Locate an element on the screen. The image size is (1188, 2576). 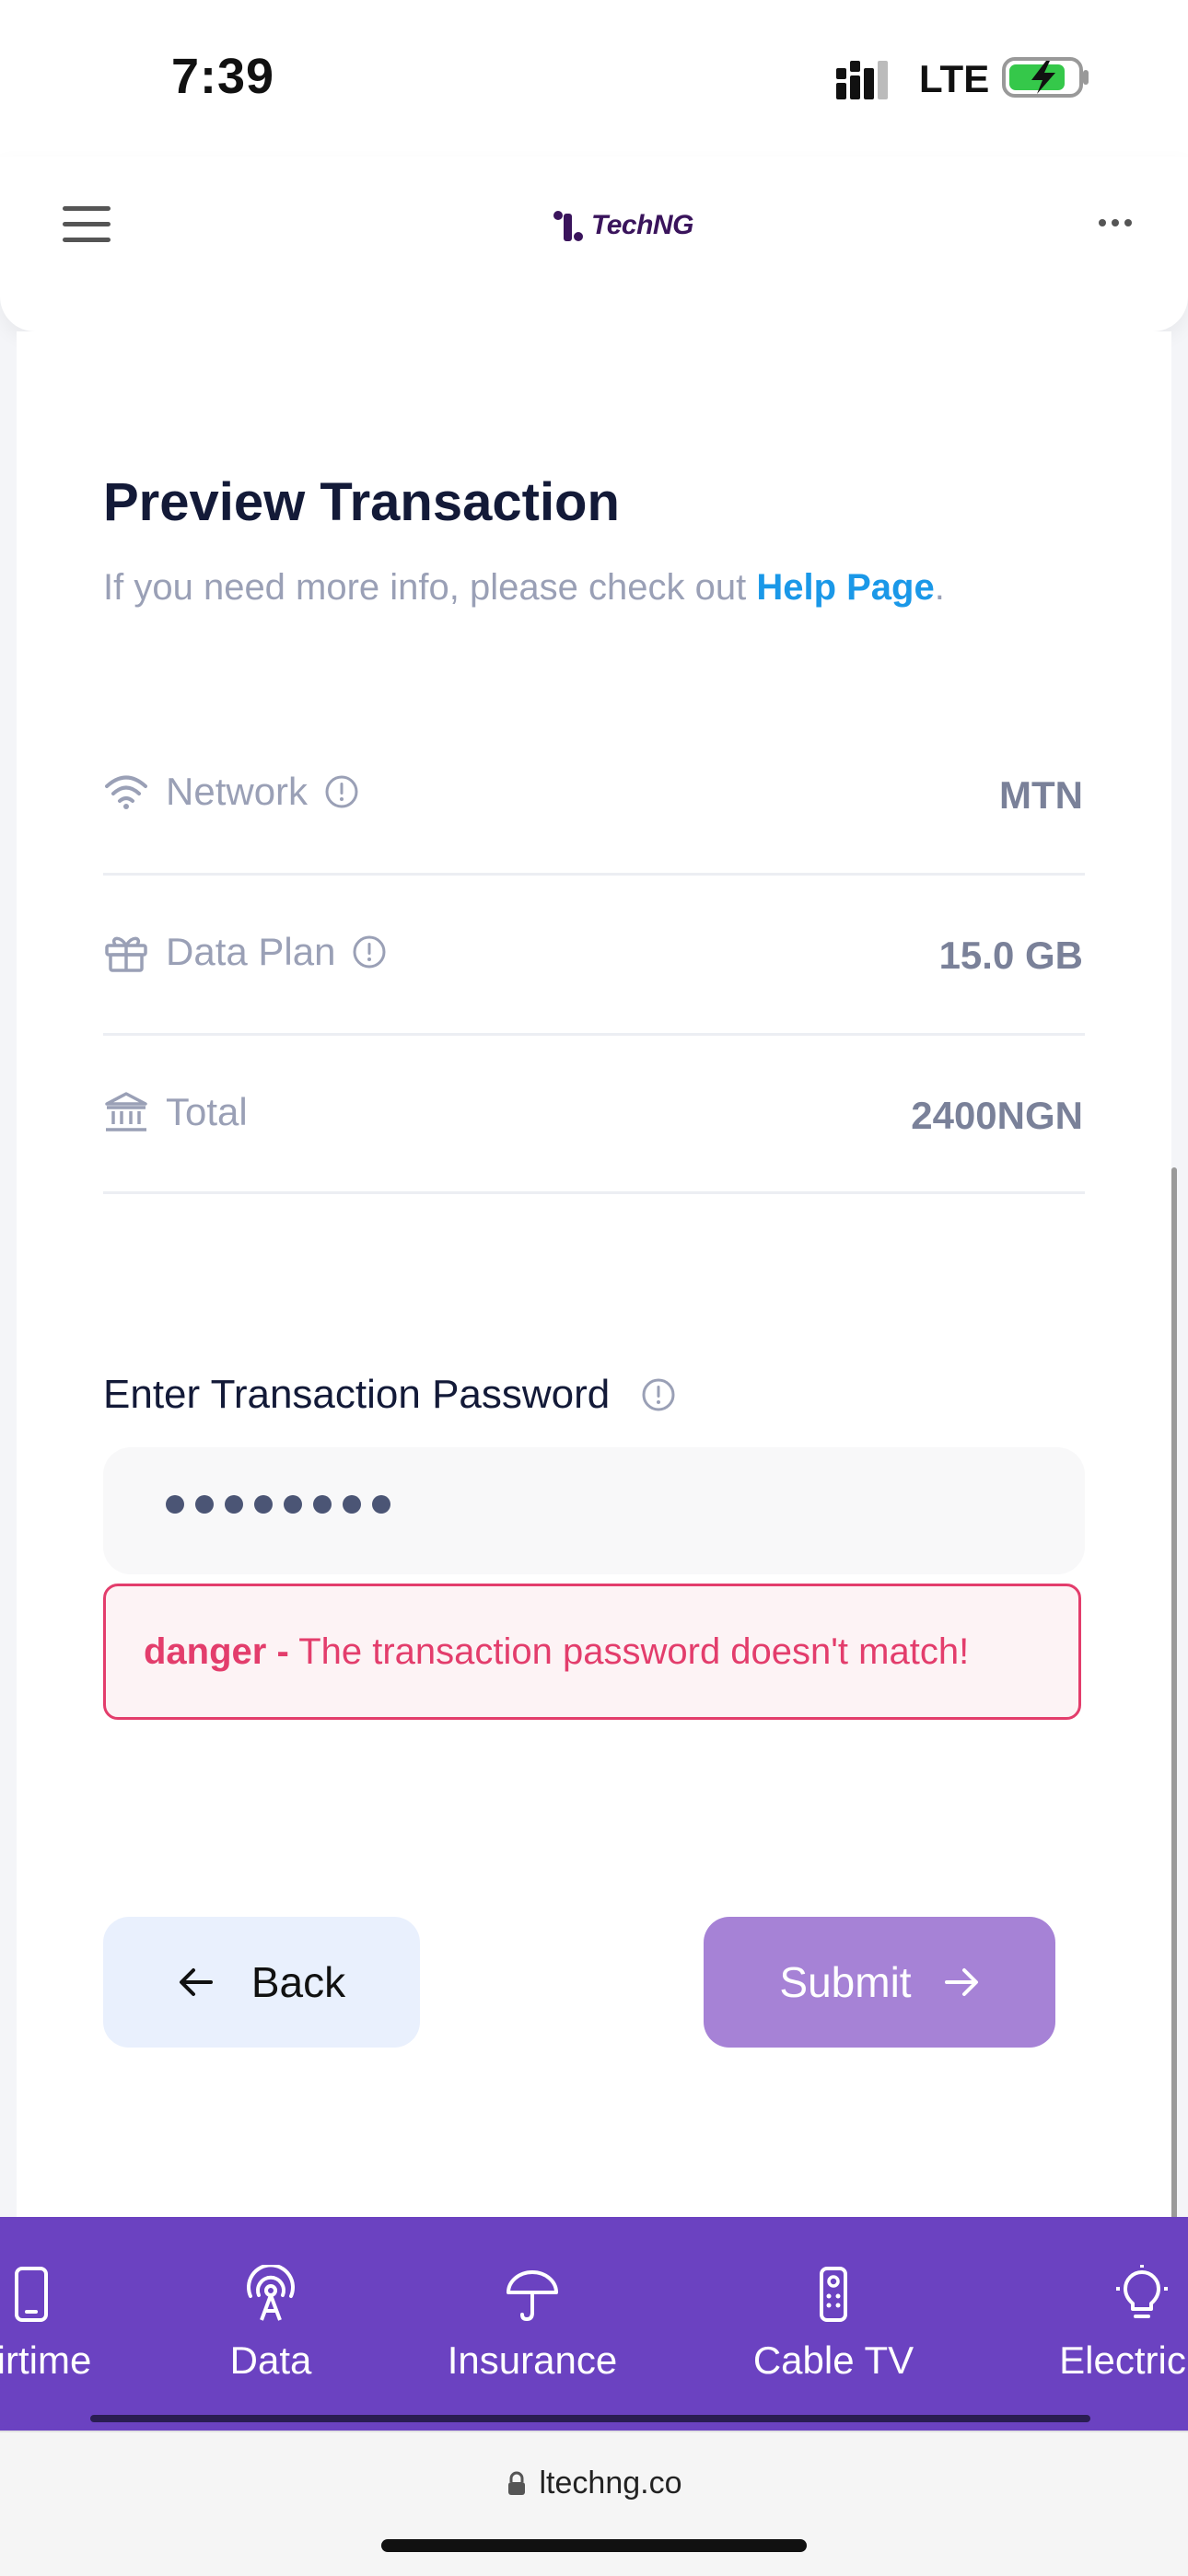
detail-row-total: Total is located at coordinates (175, 1112).